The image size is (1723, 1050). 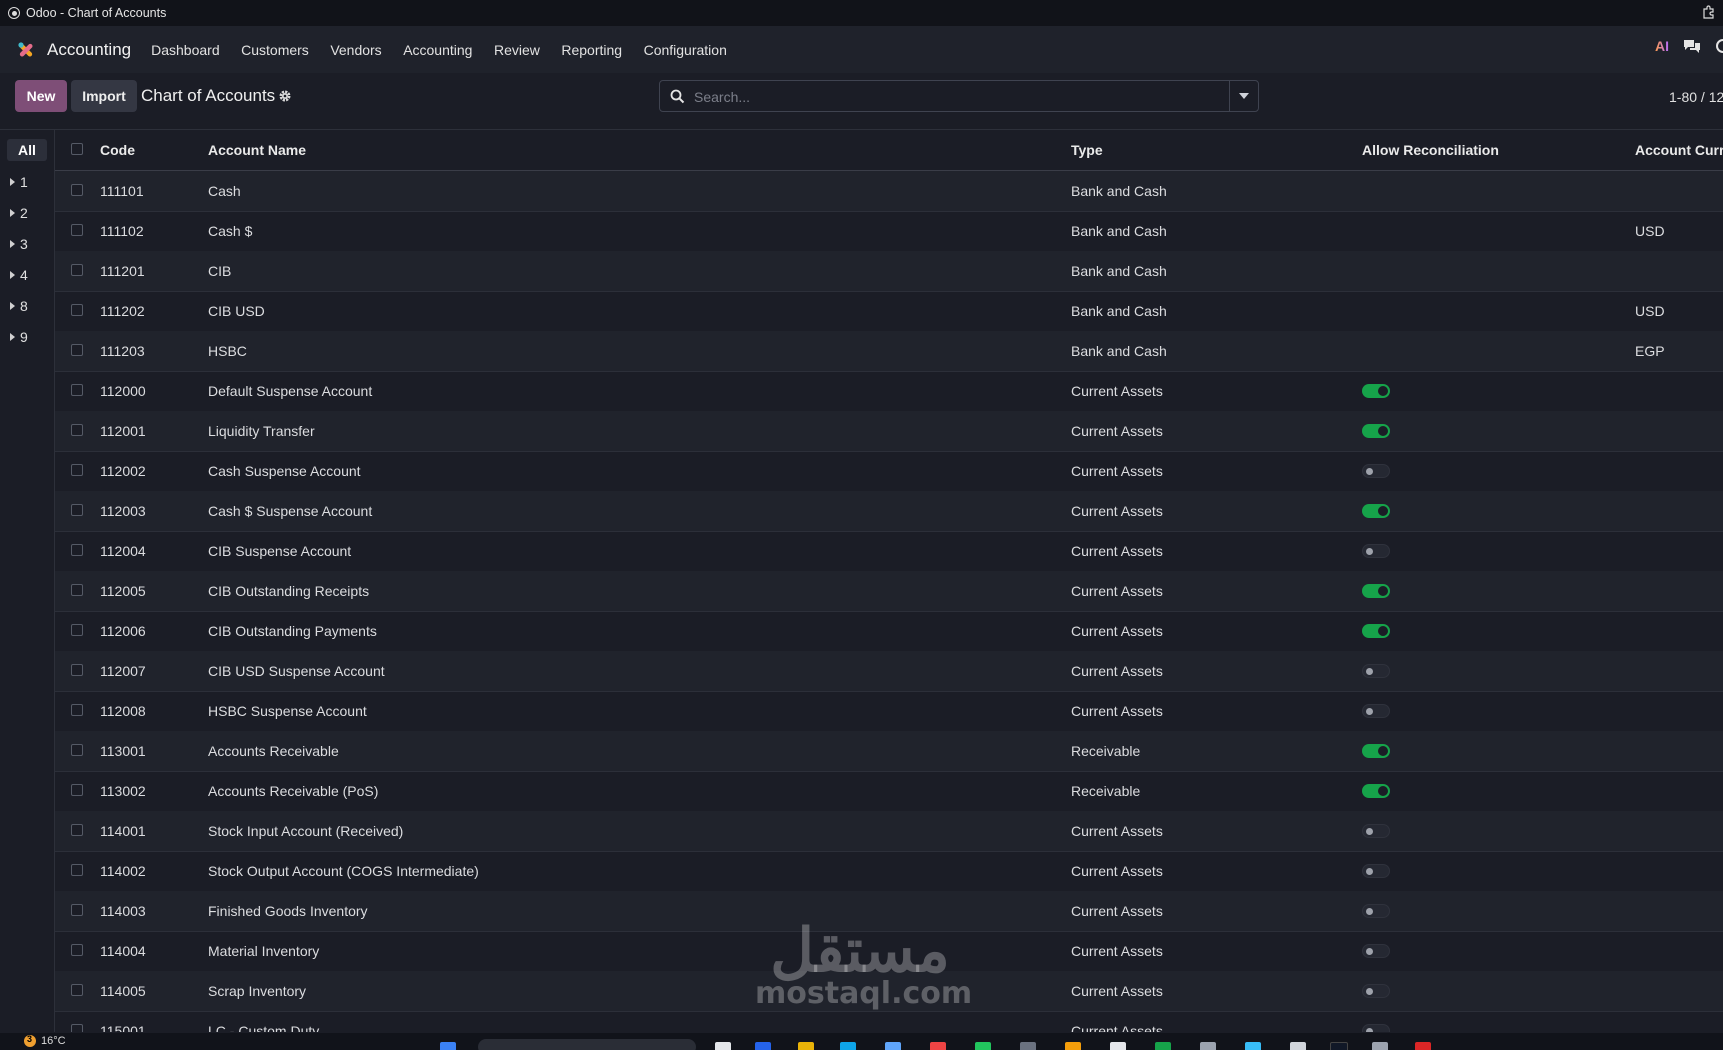 What do you see at coordinates (889, 271) in the screenshot?
I see `table-row: 111201 CIB Bank and Cash` at bounding box center [889, 271].